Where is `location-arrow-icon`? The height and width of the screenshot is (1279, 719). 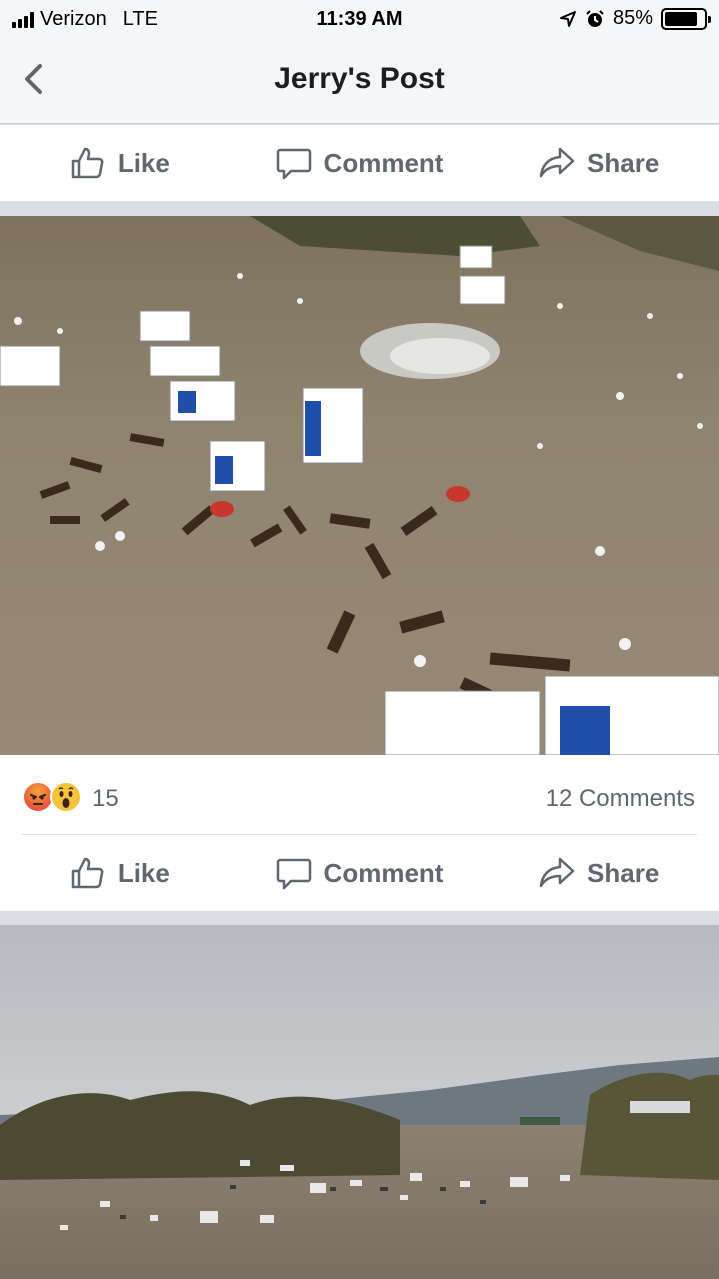
location-arrow-icon is located at coordinates (567, 18).